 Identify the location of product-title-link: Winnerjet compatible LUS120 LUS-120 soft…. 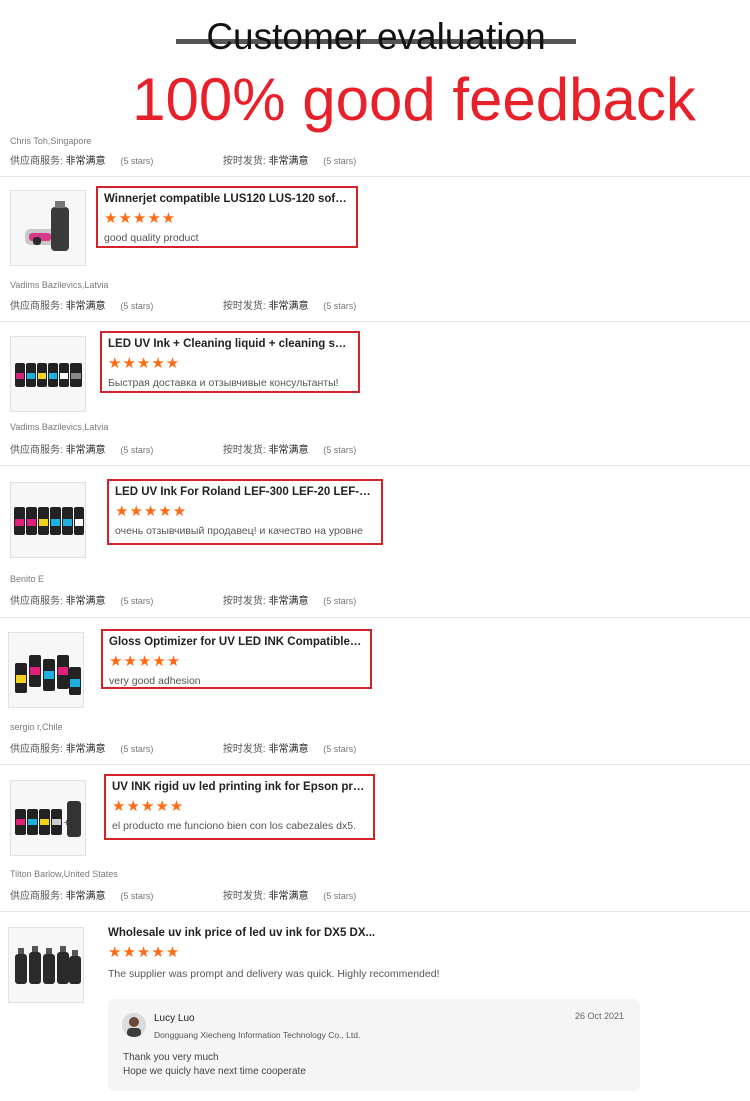
(227, 199).